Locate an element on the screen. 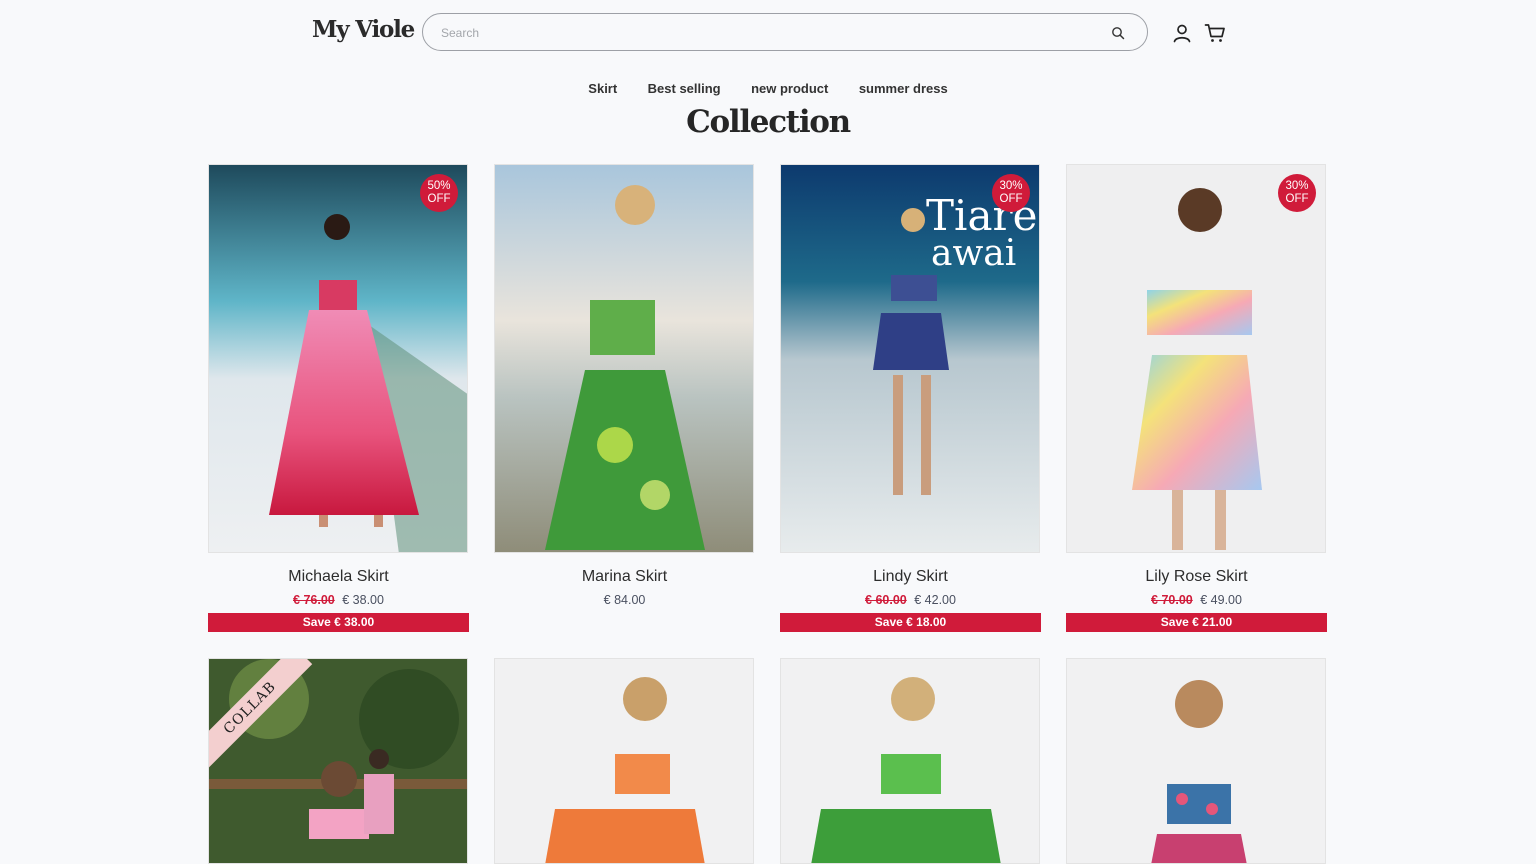 Image resolution: width=1536 pixels, height=864 pixels. sale-price: € 42.00 is located at coordinates (935, 600).